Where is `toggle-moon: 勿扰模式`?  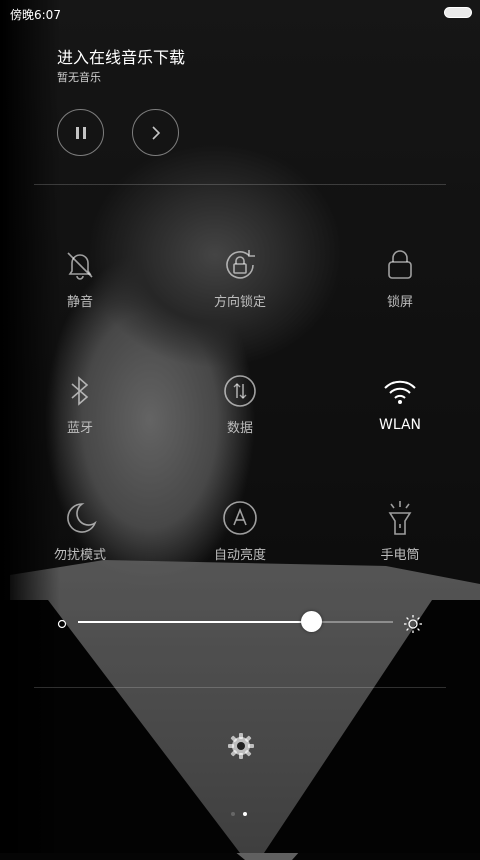
toggle-moon: 勿扰模式 is located at coordinates (80, 538).